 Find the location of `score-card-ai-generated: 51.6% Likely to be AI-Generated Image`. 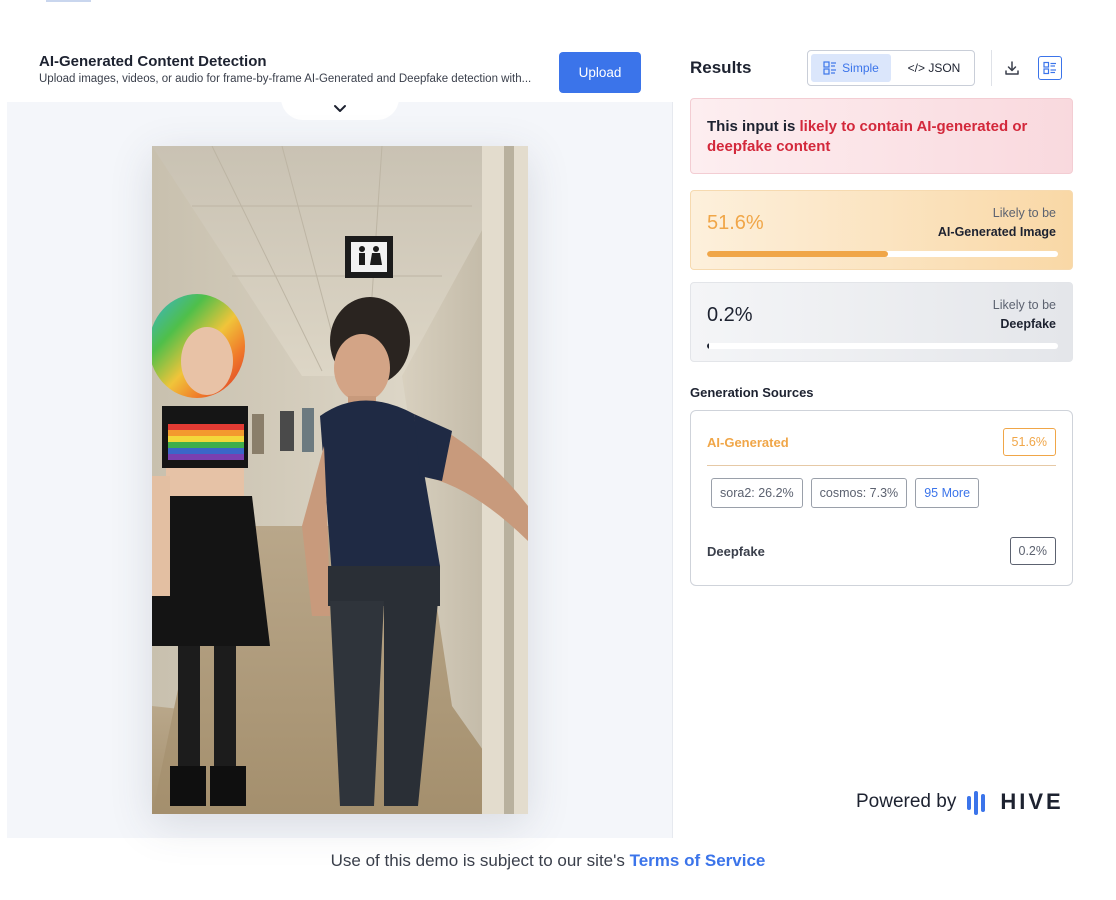

score-card-ai-generated: 51.6% Likely to be AI-Generated Image is located at coordinates (881, 230).